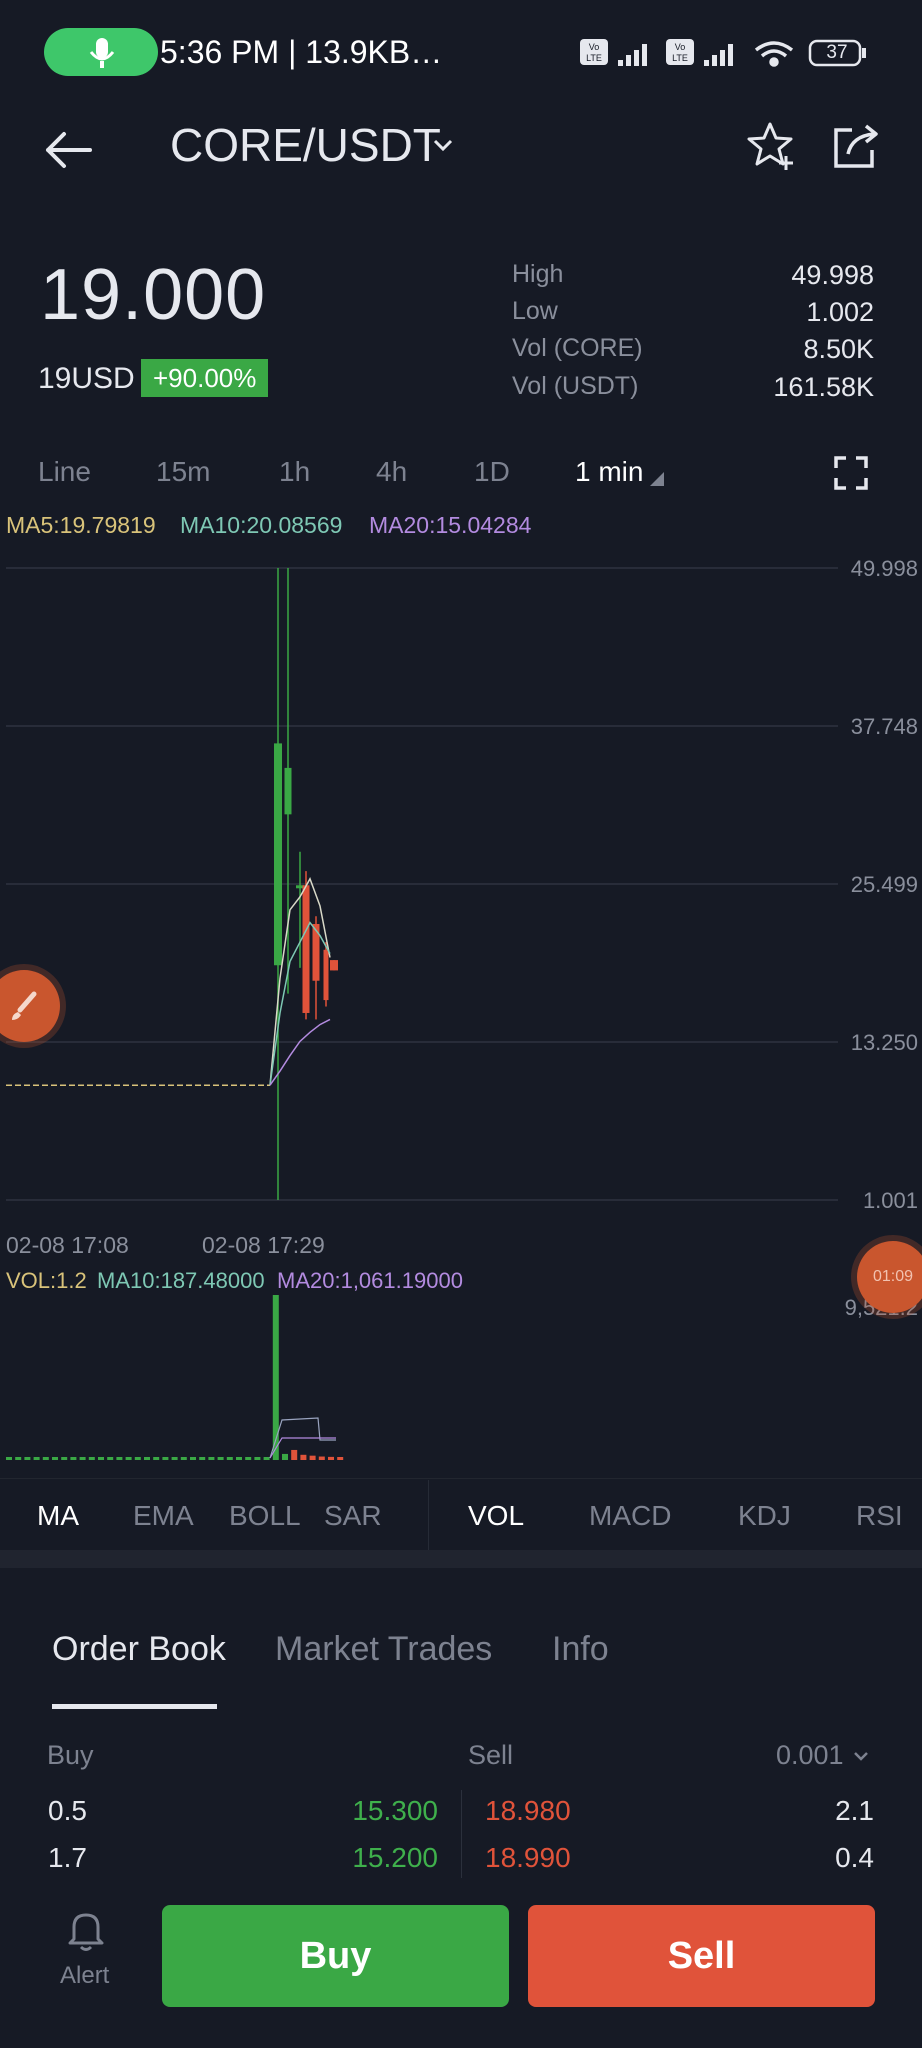 The height and width of the screenshot is (2048, 922). I want to click on indicator-ema: EMA, so click(163, 1516).